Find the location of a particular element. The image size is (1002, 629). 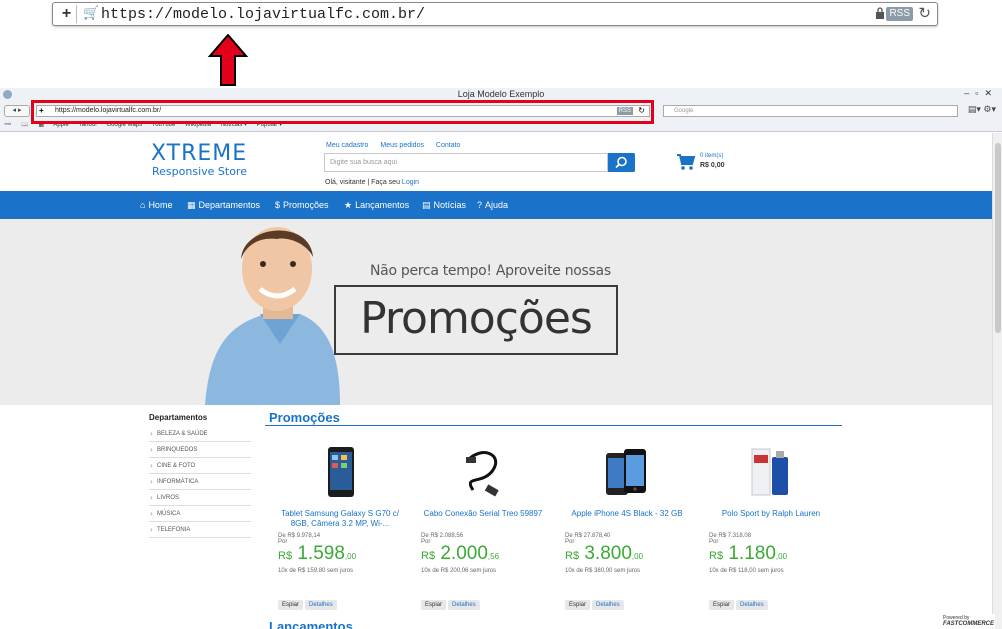

bookmarks-book-icon: 📖 is located at coordinates (24, 125).